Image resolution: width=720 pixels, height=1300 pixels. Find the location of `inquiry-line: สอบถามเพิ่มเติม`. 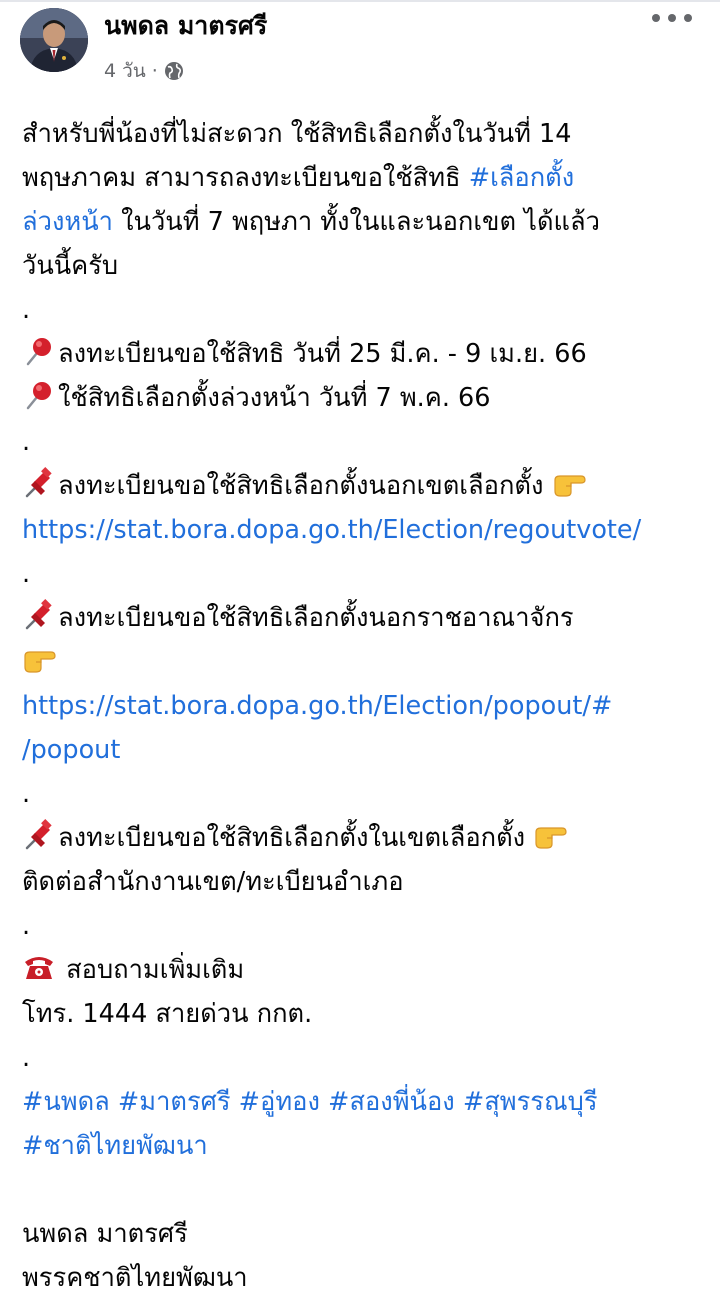

inquiry-line: สอบถามเพิ่มเติม is located at coordinates (360, 970).